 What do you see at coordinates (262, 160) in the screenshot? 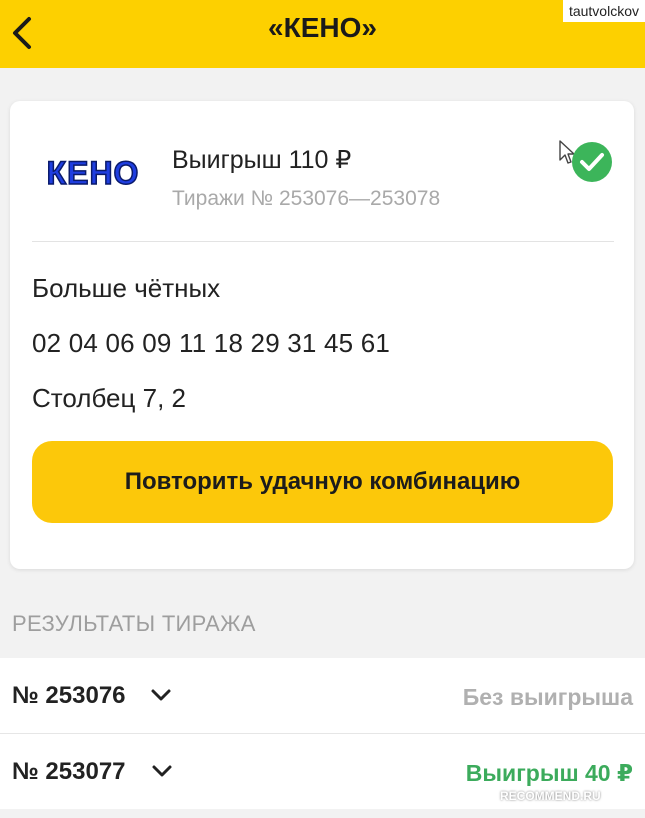
I see `ticket-prize: Выигрыш 110 ₽` at bounding box center [262, 160].